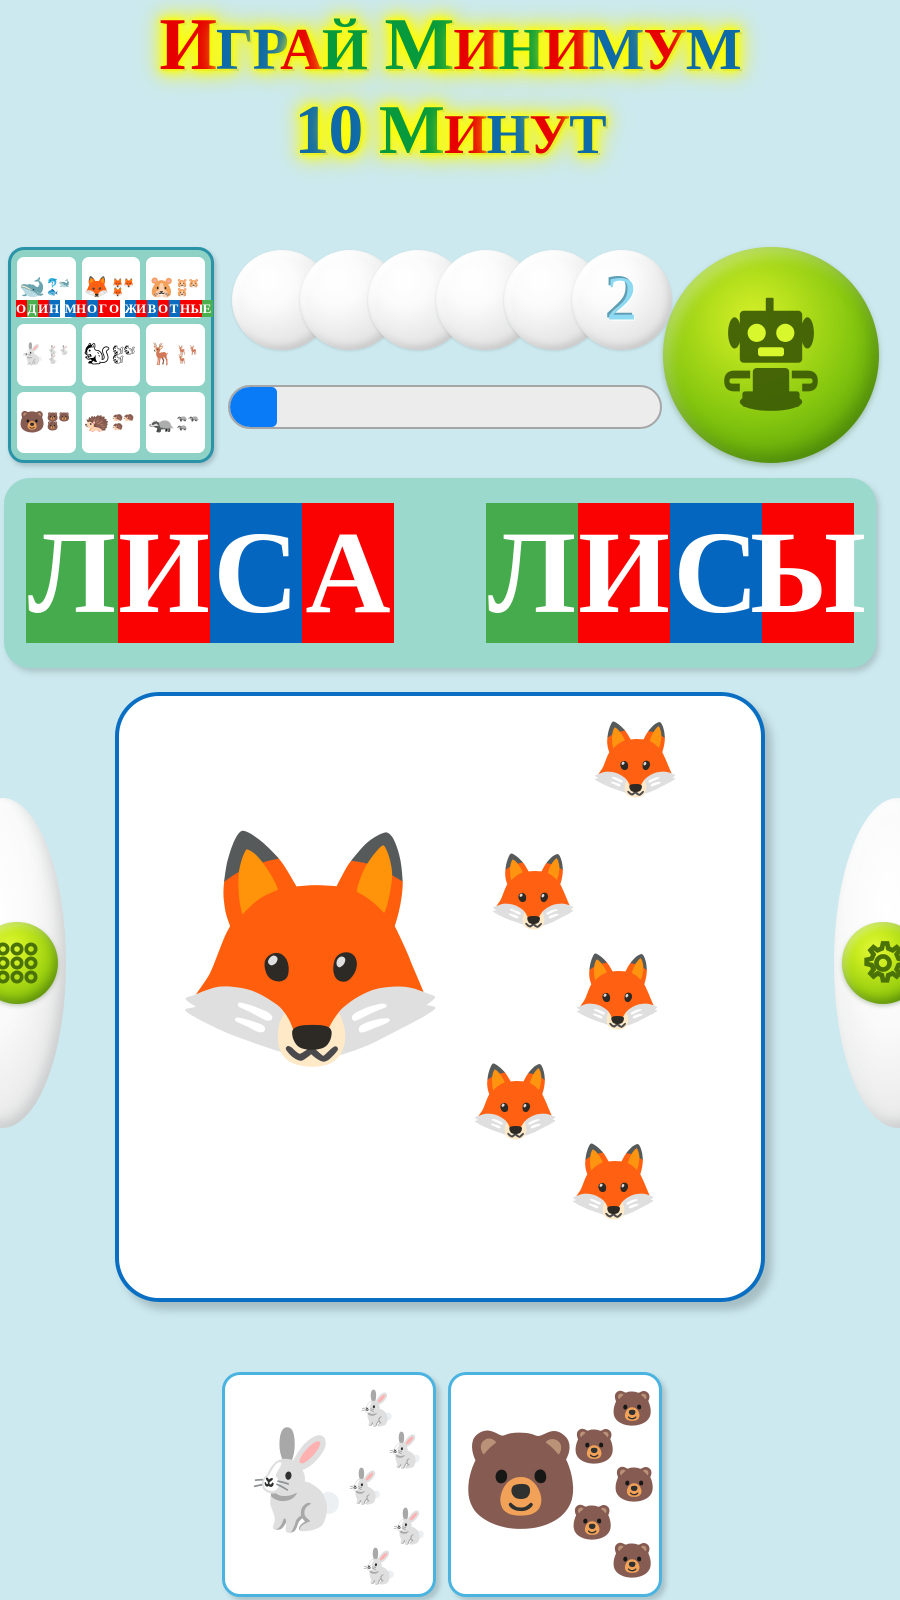 The height and width of the screenshot is (1600, 900). Describe the element at coordinates (450, 87) in the screenshot. I see `page-title: ИГРАЙ МИНИМУМ 10 МИНУТ` at that location.